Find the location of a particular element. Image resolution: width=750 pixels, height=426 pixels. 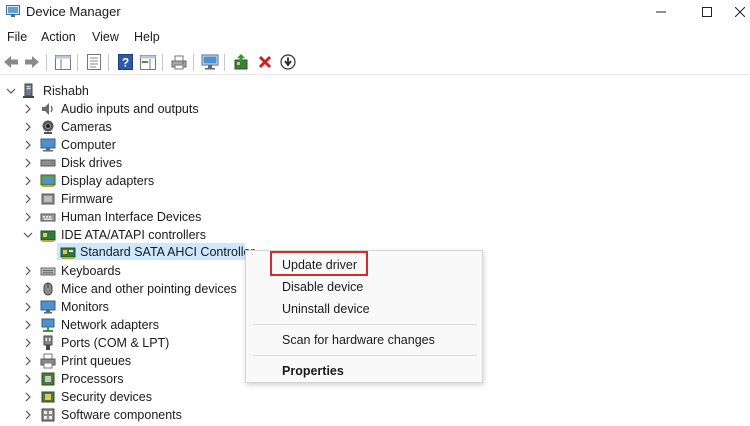

action-pane-button is located at coordinates (148, 62).